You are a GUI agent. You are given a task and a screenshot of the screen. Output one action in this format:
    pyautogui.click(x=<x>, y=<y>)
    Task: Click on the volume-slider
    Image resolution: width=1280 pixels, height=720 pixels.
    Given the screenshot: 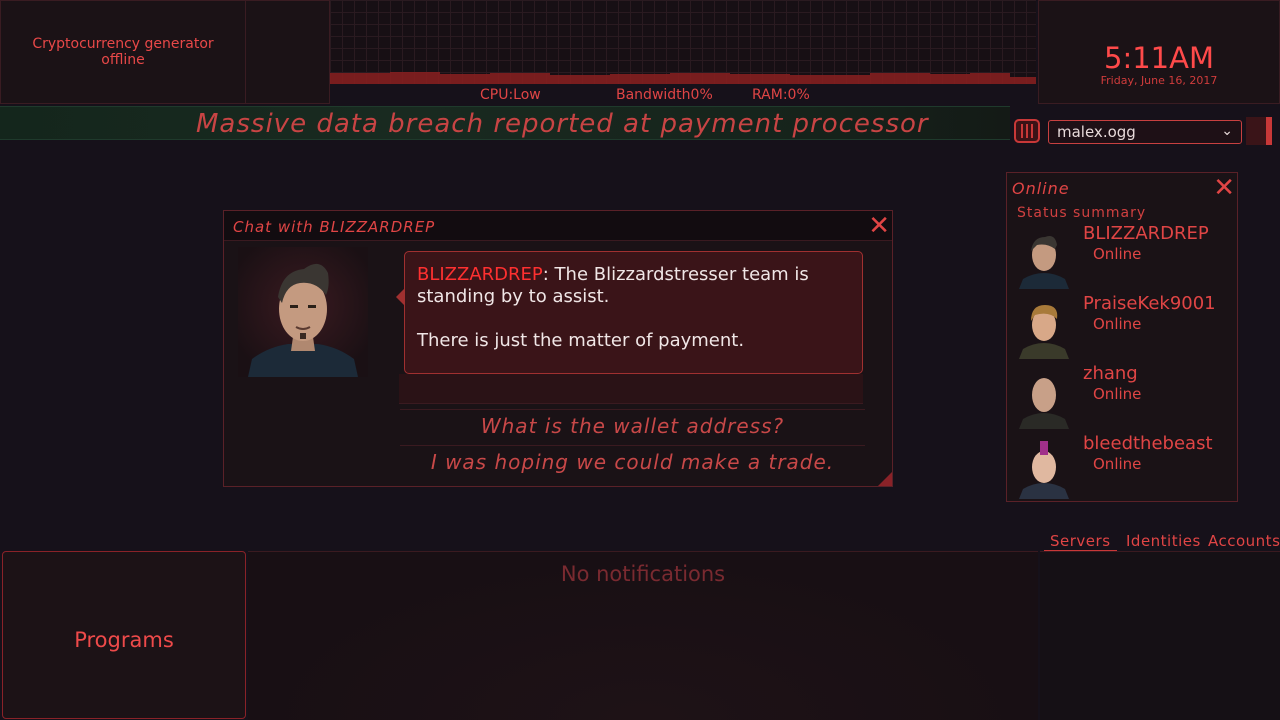 What is the action you would take?
    pyautogui.click(x=1259, y=131)
    